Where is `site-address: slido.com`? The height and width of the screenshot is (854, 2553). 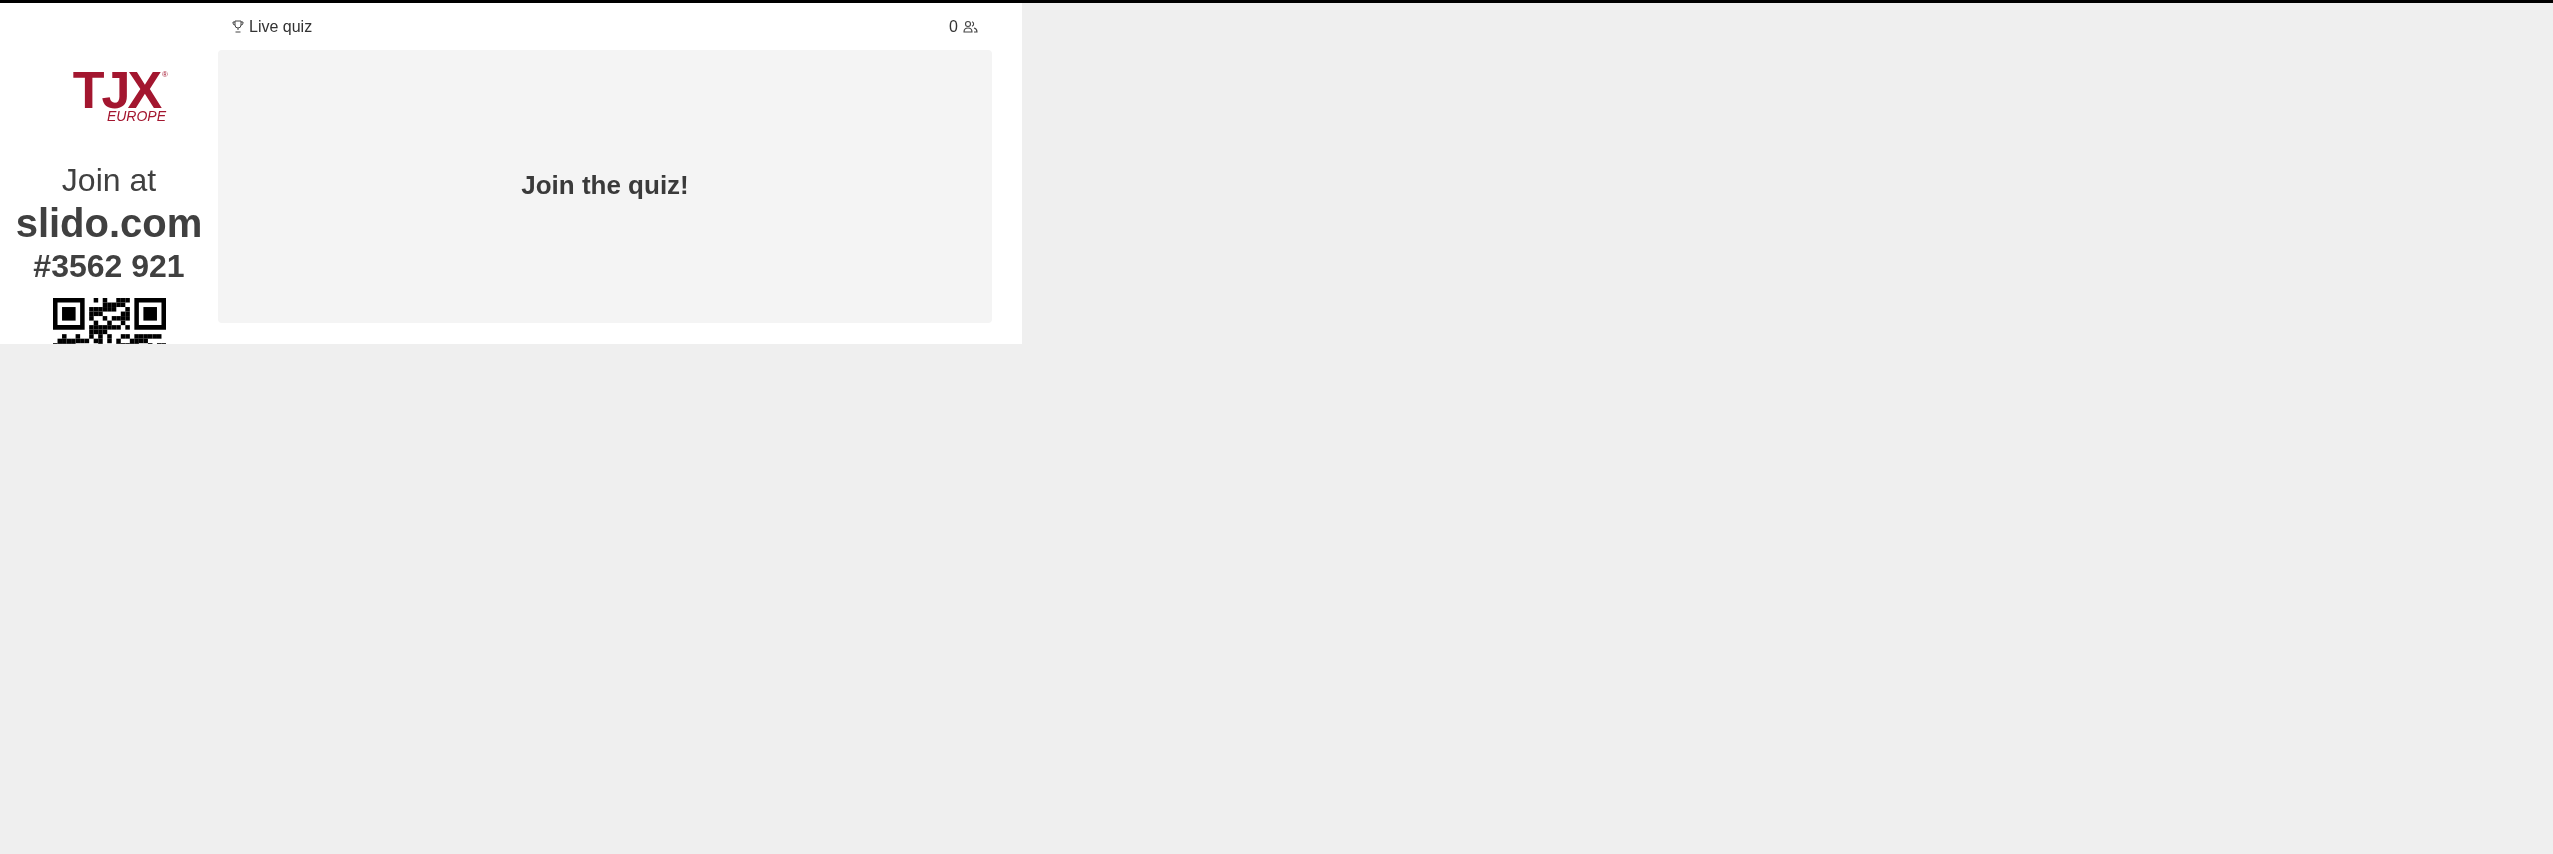
site-address: slido.com is located at coordinates (109, 223).